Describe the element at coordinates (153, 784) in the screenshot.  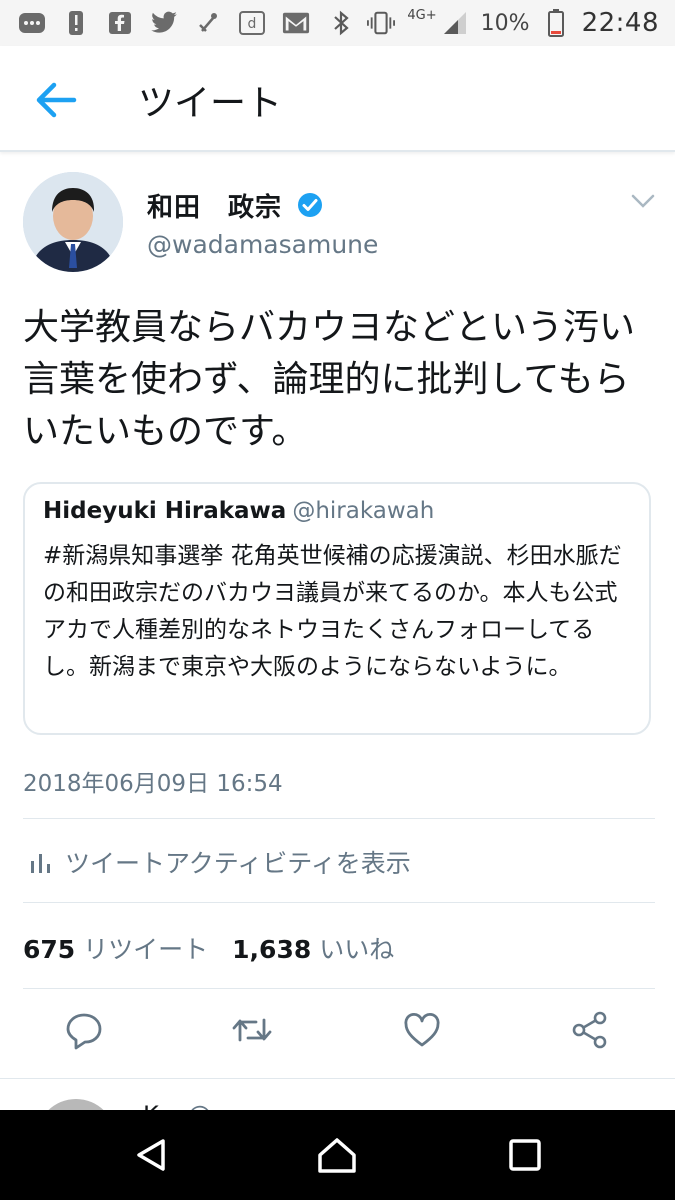
I see `tweet-timestamp: 2018年06月09日 16:54` at that location.